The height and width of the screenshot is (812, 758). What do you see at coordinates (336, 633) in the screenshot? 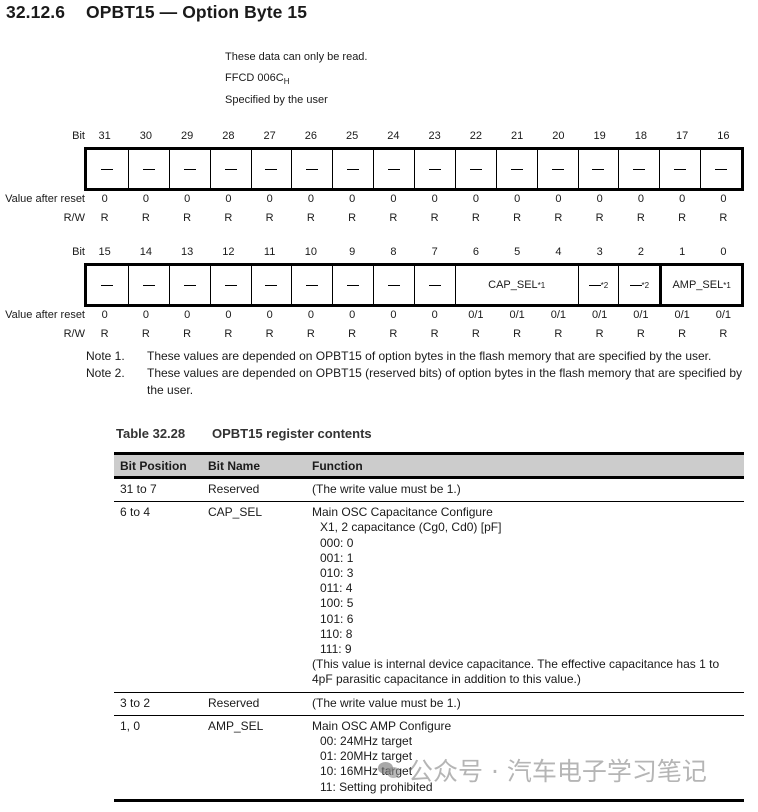
I see `function-line: 110: 8` at bounding box center [336, 633].